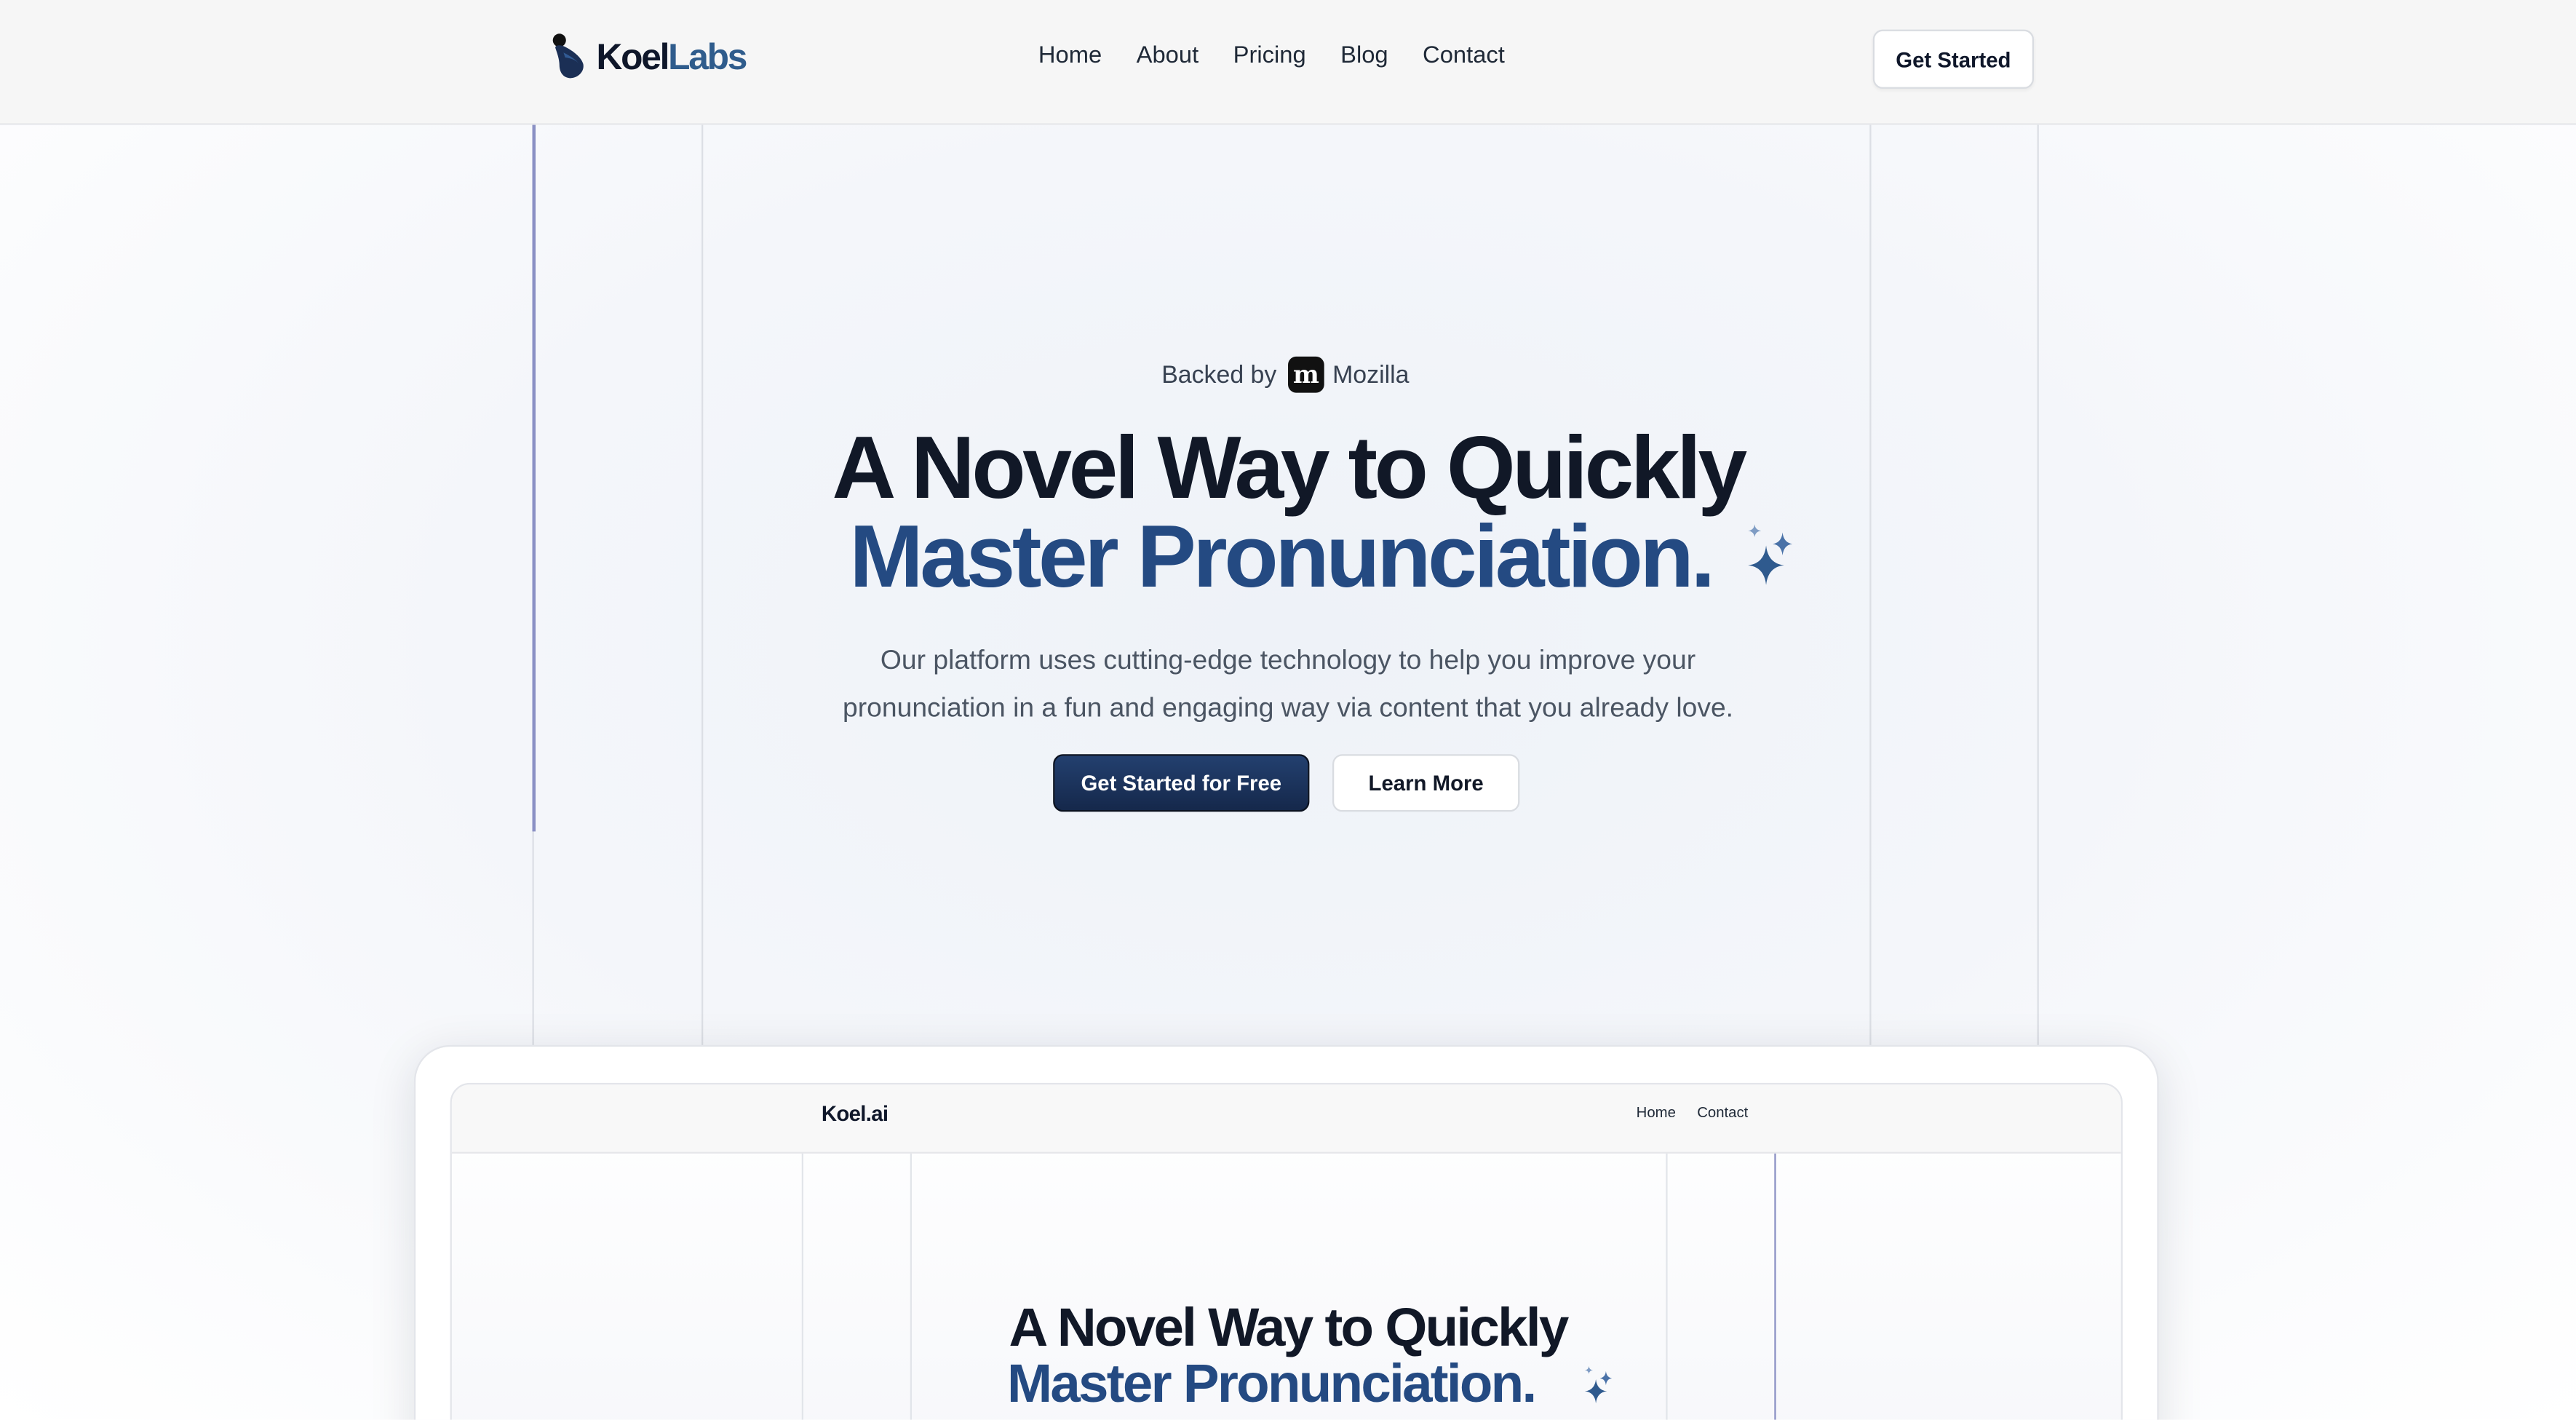 This screenshot has height=1420, width=2576. Describe the element at coordinates (1282, 557) in the screenshot. I see `hero-title-line2: Master Pronunciation.` at that location.